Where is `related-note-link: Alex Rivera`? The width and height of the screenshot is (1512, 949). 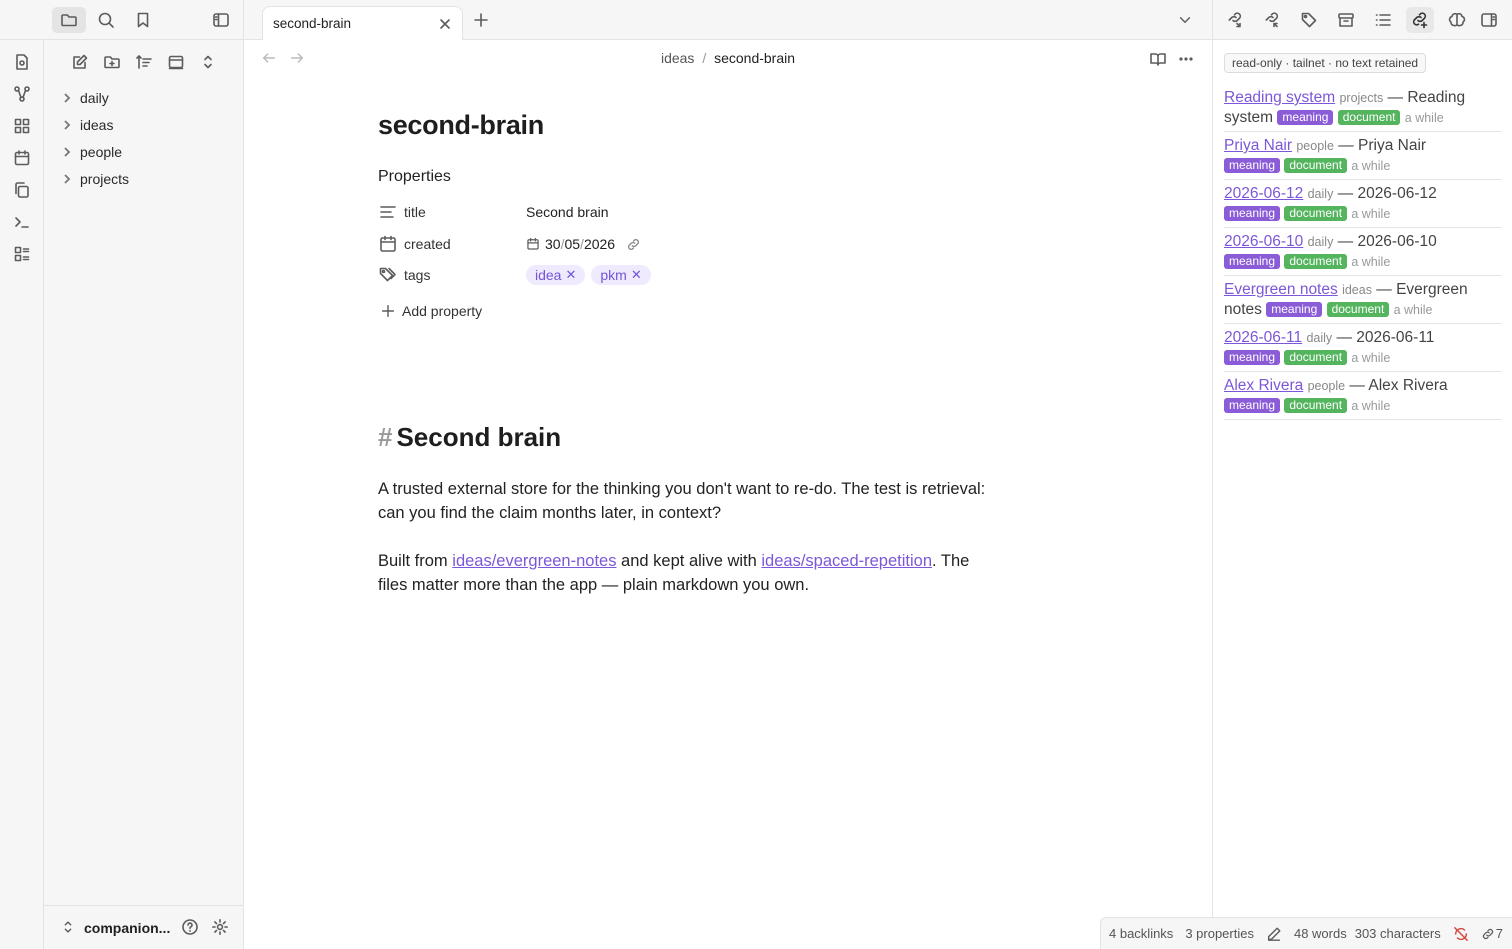 related-note-link: Alex Rivera is located at coordinates (1263, 385).